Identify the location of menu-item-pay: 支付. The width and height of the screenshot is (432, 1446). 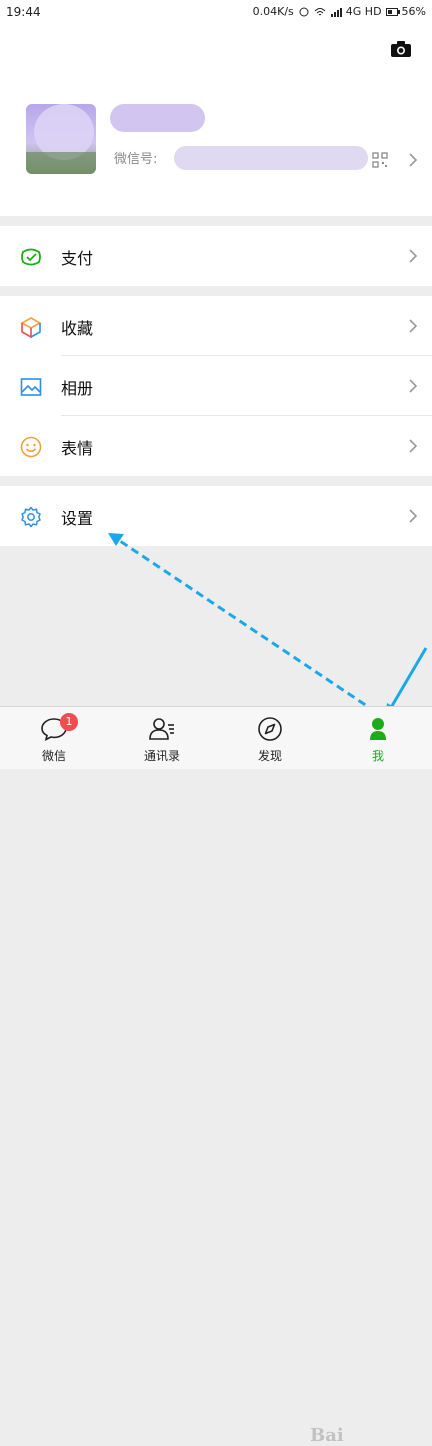
(216, 256).